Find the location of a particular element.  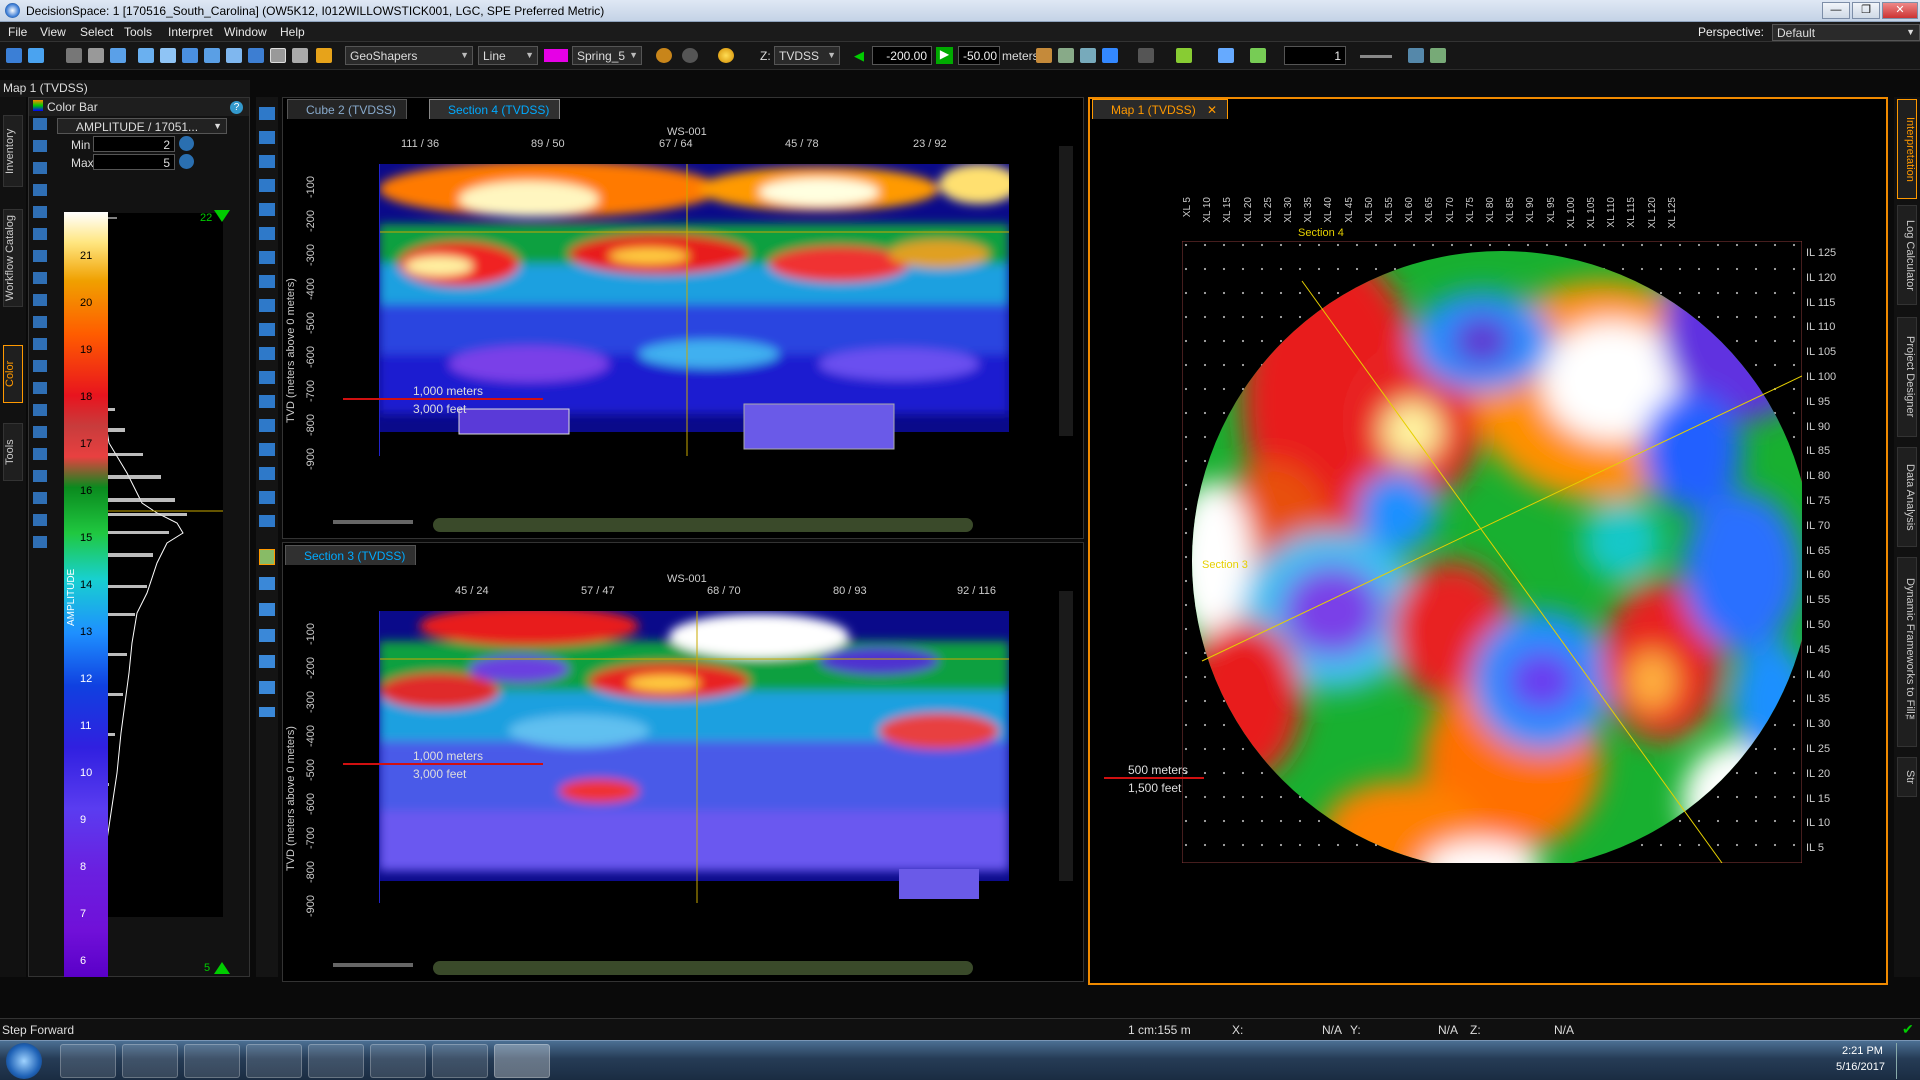

home-icon is located at coordinates (1066, 55).